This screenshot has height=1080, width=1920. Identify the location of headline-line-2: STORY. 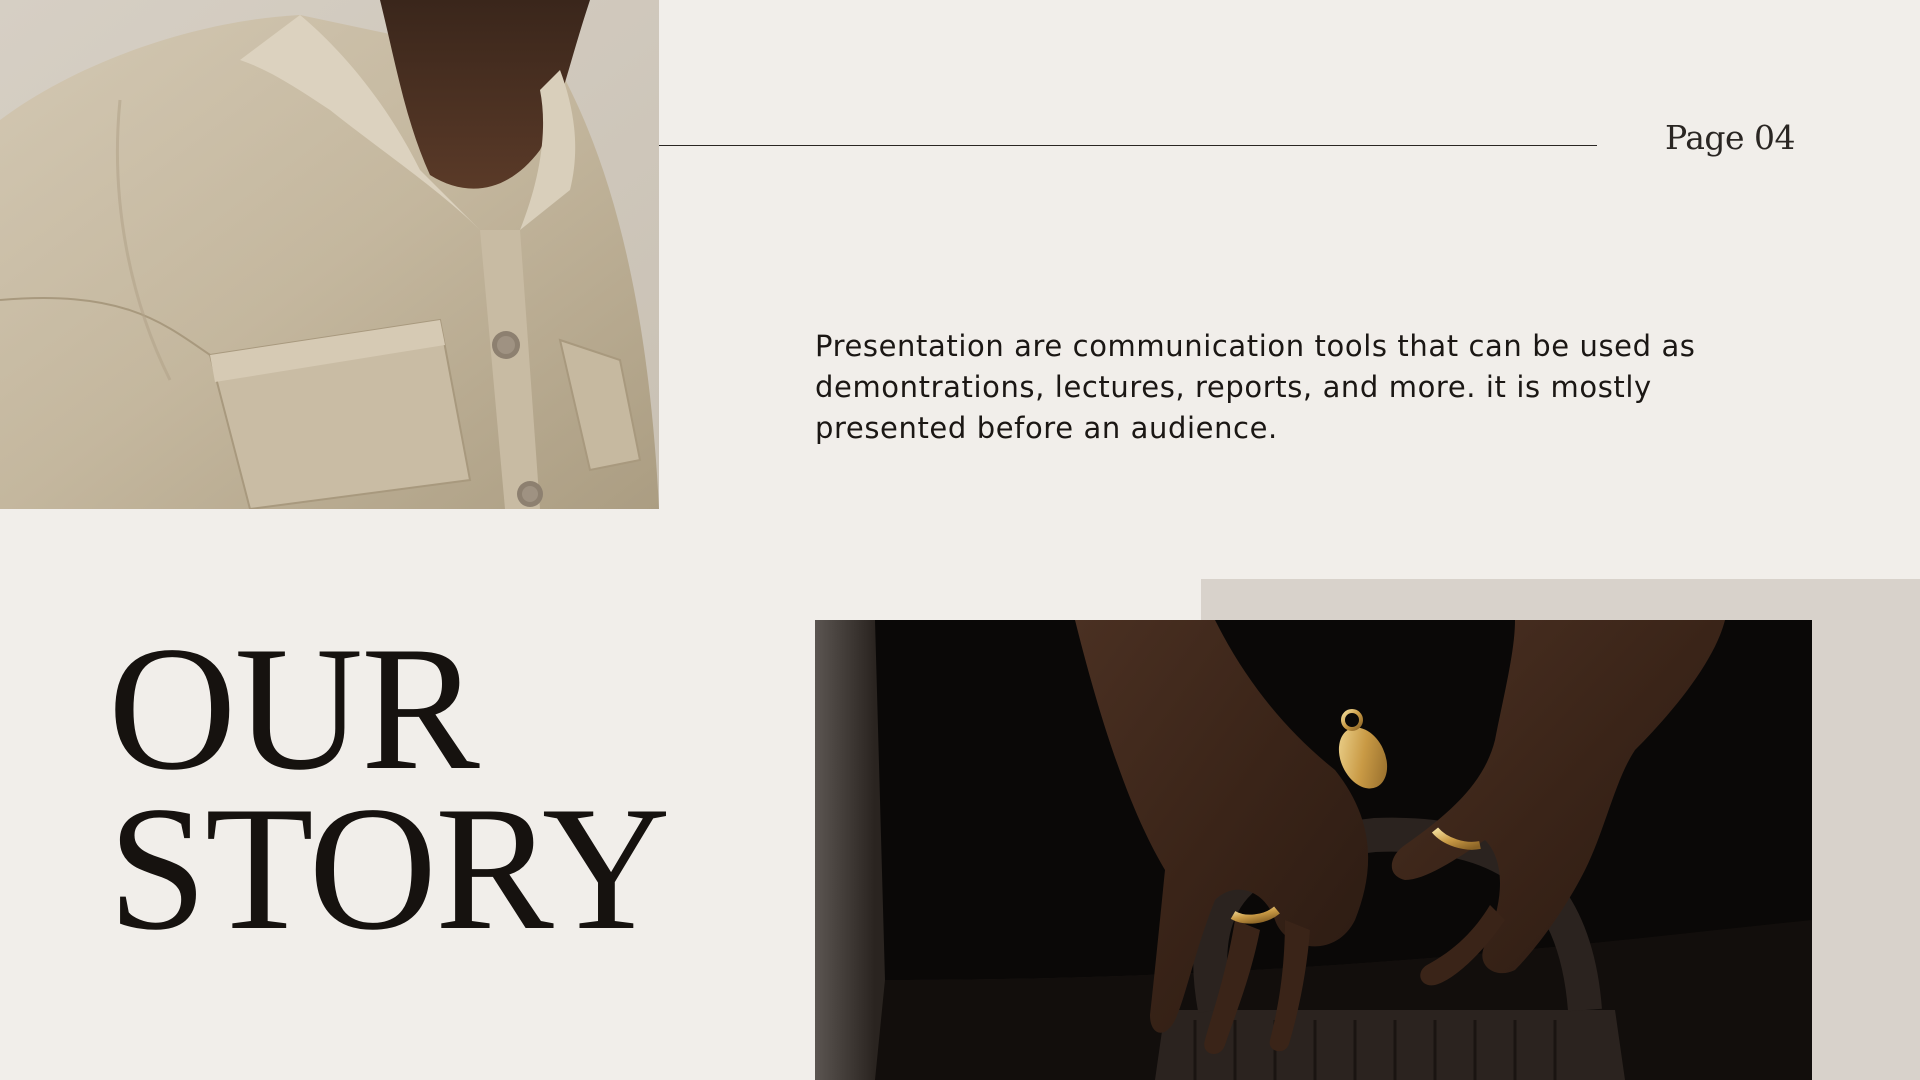
(389, 868).